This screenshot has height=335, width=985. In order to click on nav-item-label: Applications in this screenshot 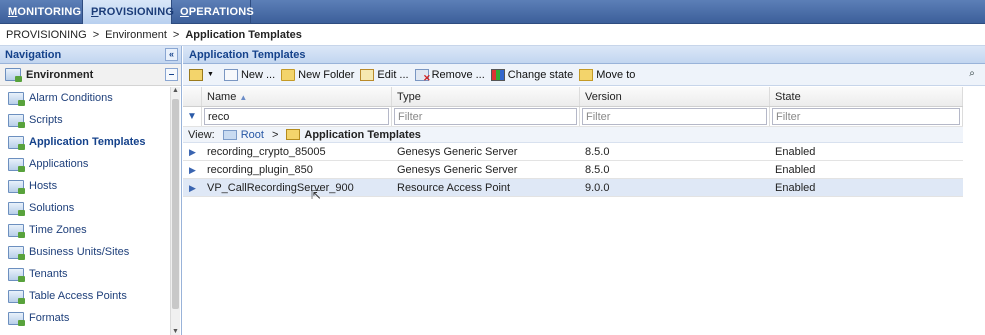, I will do `click(59, 164)`.